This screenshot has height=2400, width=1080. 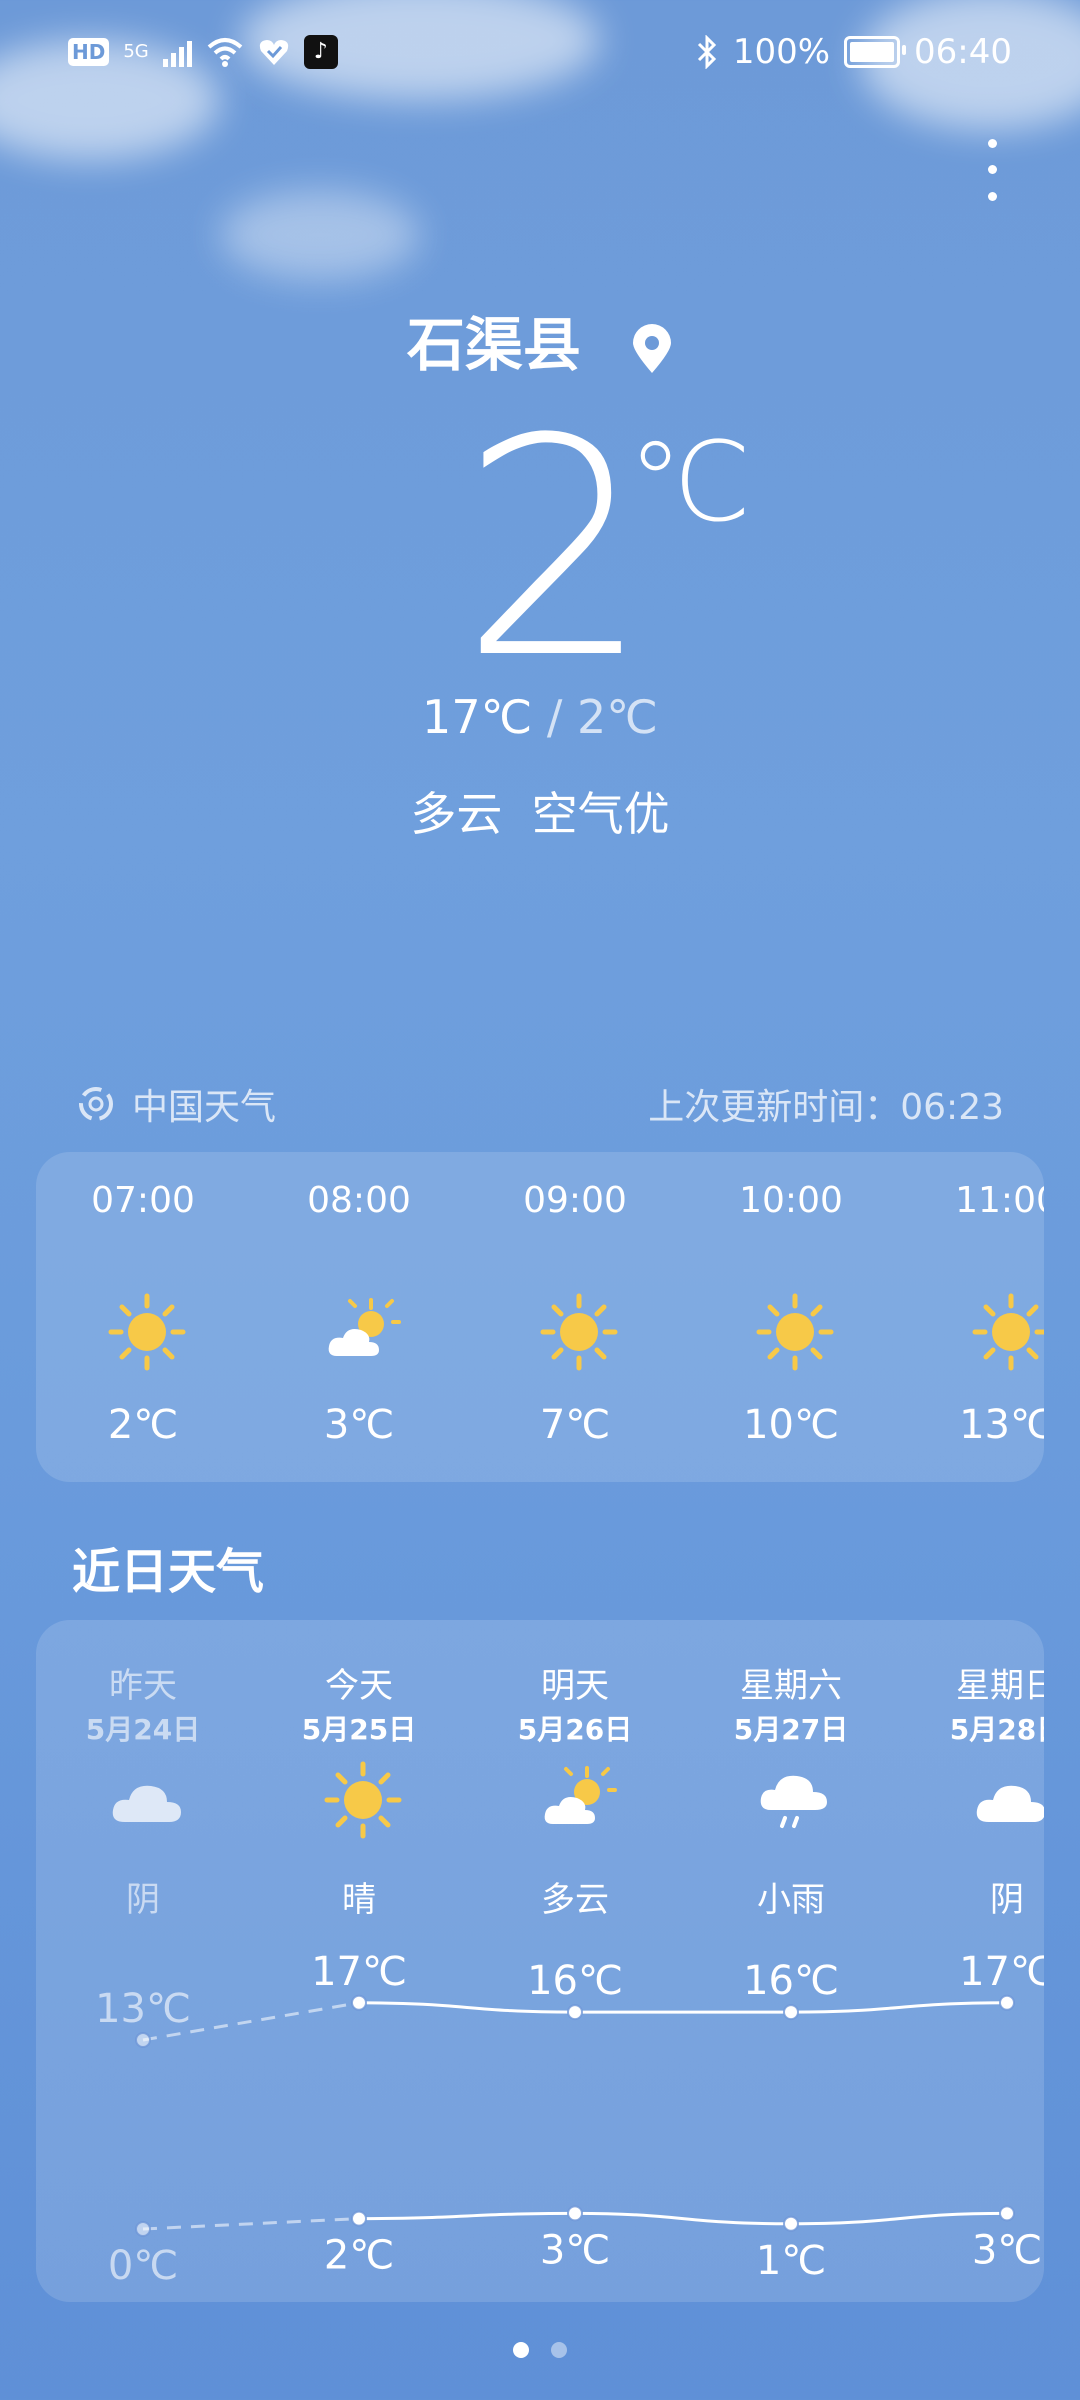 What do you see at coordinates (177, 52) in the screenshot?
I see `signal-icon` at bounding box center [177, 52].